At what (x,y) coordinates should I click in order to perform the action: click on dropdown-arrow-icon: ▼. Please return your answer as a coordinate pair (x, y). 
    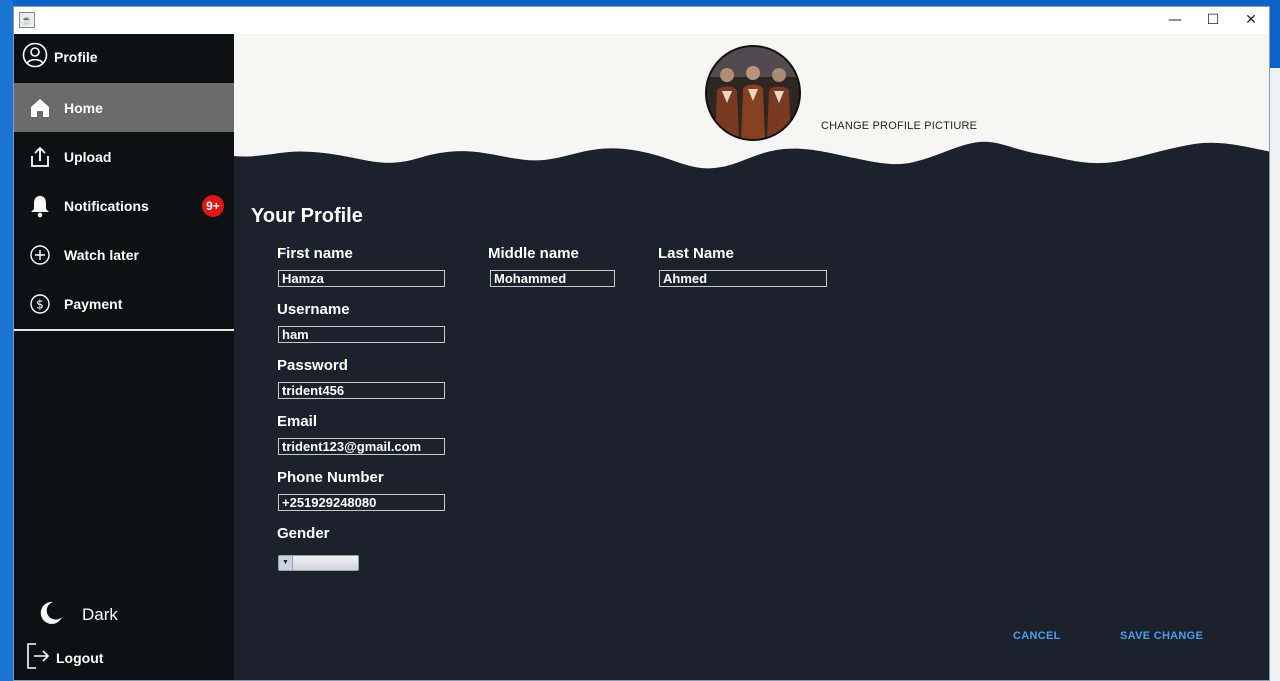
    Looking at the image, I should click on (286, 563).